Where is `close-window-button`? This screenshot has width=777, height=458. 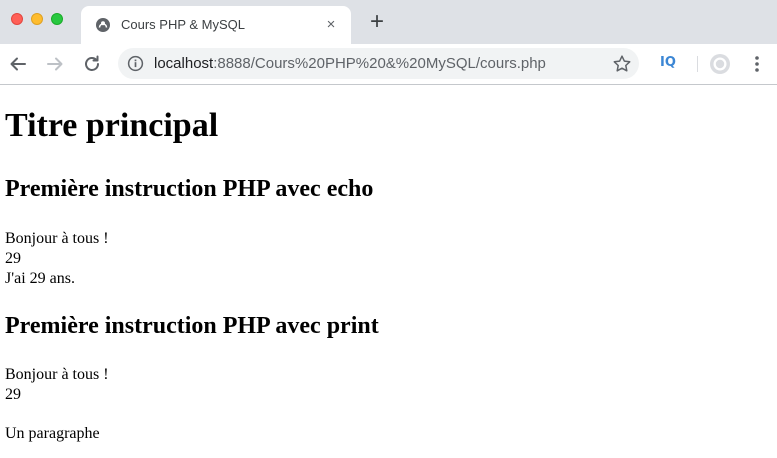 close-window-button is located at coordinates (17, 19).